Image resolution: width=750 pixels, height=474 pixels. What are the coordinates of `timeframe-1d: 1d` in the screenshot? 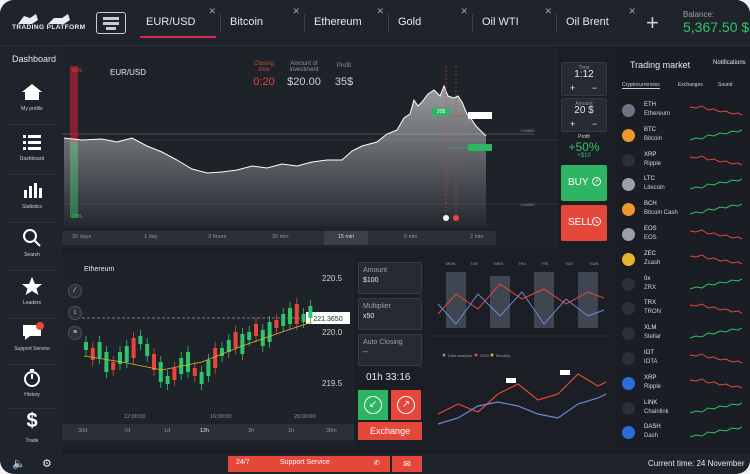 It's located at (167, 431).